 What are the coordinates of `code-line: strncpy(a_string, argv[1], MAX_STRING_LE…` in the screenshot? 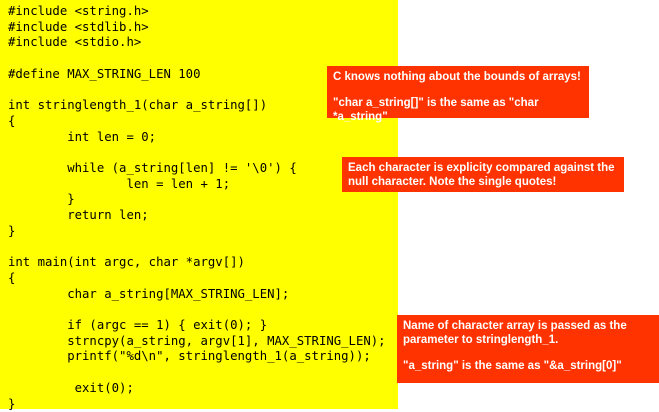 It's located at (197, 340).